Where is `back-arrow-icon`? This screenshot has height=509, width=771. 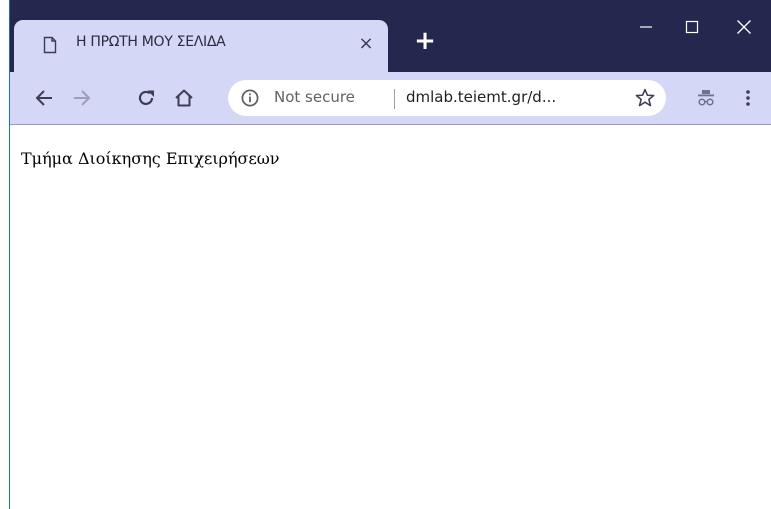 back-arrow-icon is located at coordinates (43, 98).